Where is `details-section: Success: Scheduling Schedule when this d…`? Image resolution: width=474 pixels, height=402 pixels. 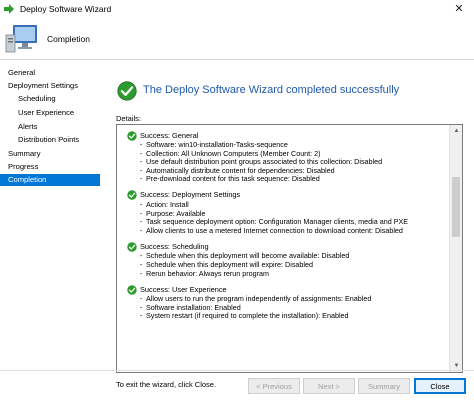 details-section: Success: Scheduling Schedule when this d… is located at coordinates (288, 259).